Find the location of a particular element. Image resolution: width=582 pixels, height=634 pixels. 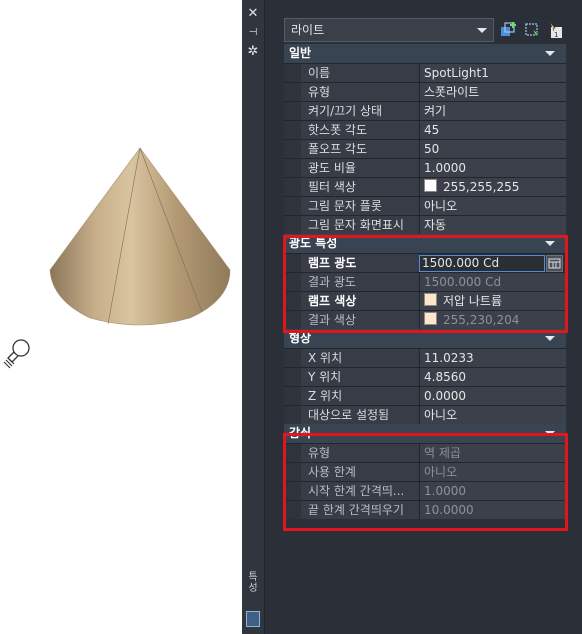

section-header-photometric: 광도 특성 is located at coordinates (425, 243).